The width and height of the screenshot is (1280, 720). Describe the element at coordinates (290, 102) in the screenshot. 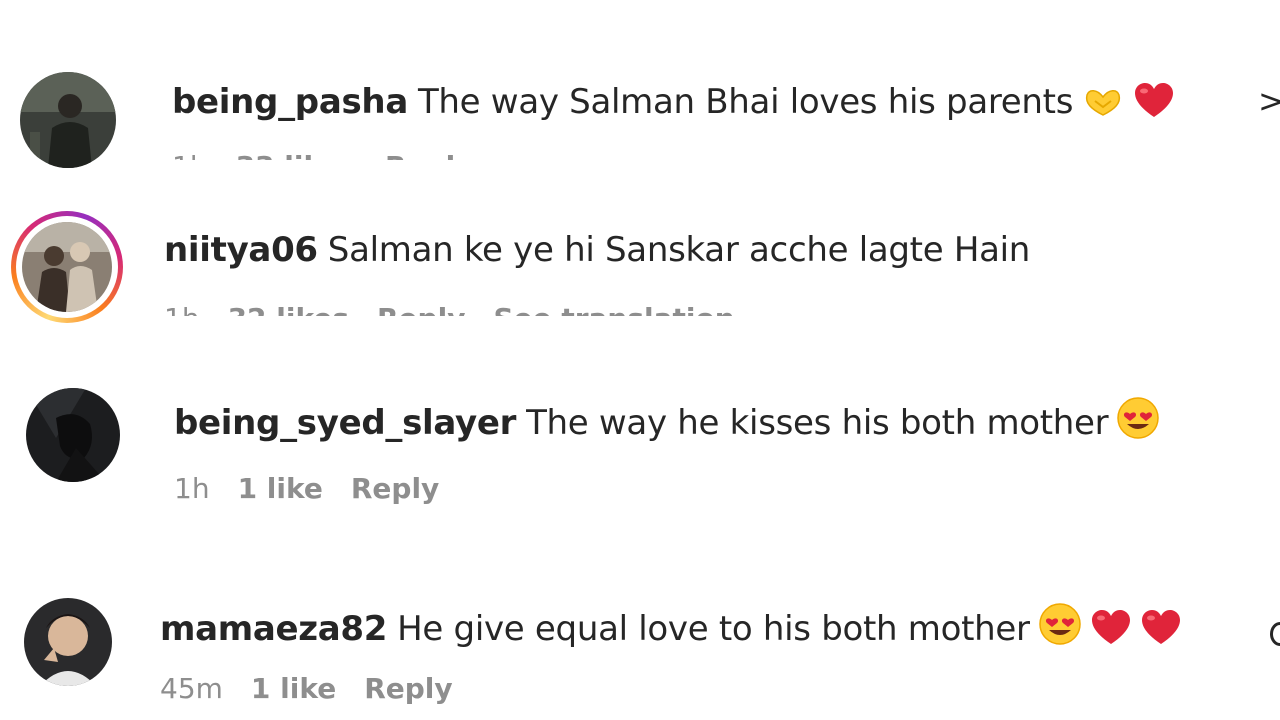

I see `username-link: being_pasha` at that location.